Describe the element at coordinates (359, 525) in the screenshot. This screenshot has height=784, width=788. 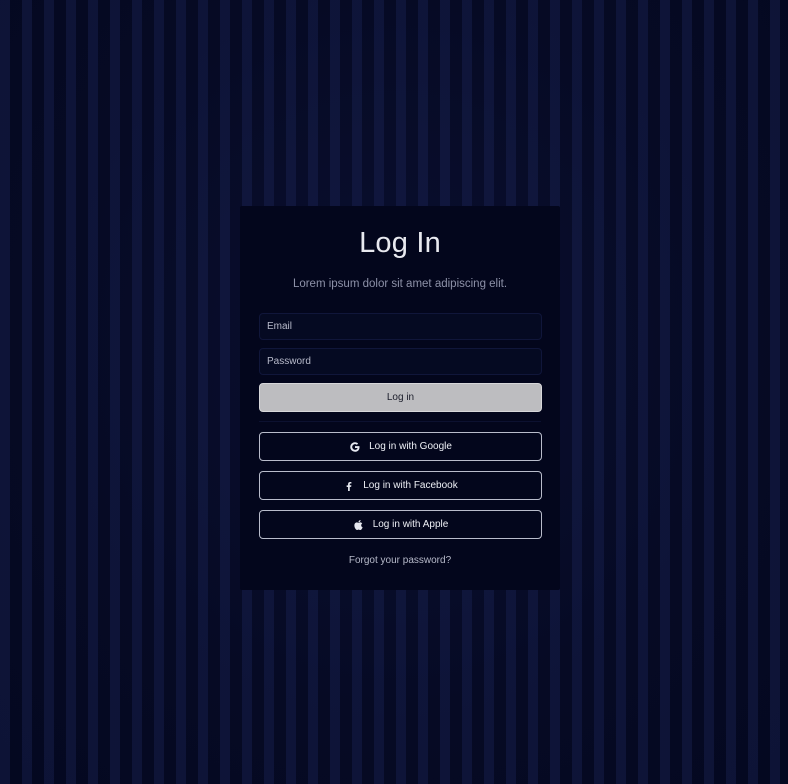
I see `apple-icon` at that location.